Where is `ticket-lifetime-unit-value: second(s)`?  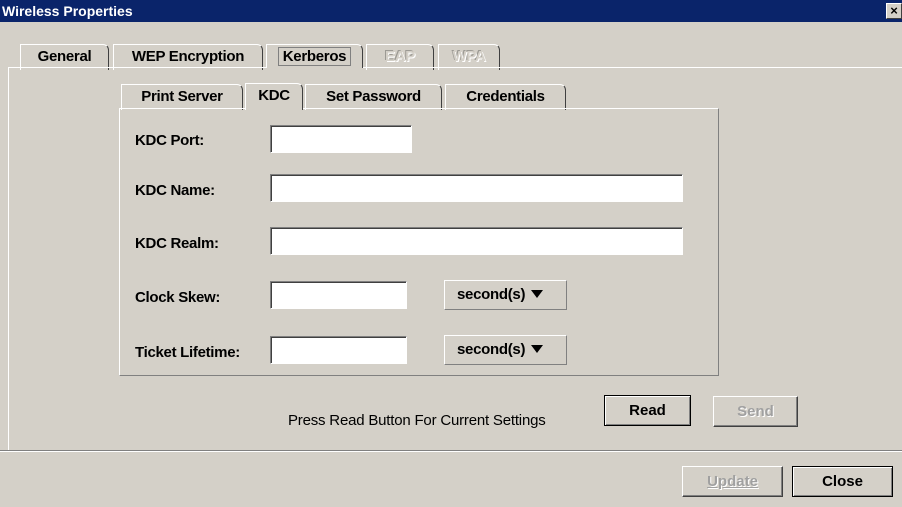 ticket-lifetime-unit-value: second(s) is located at coordinates (491, 349).